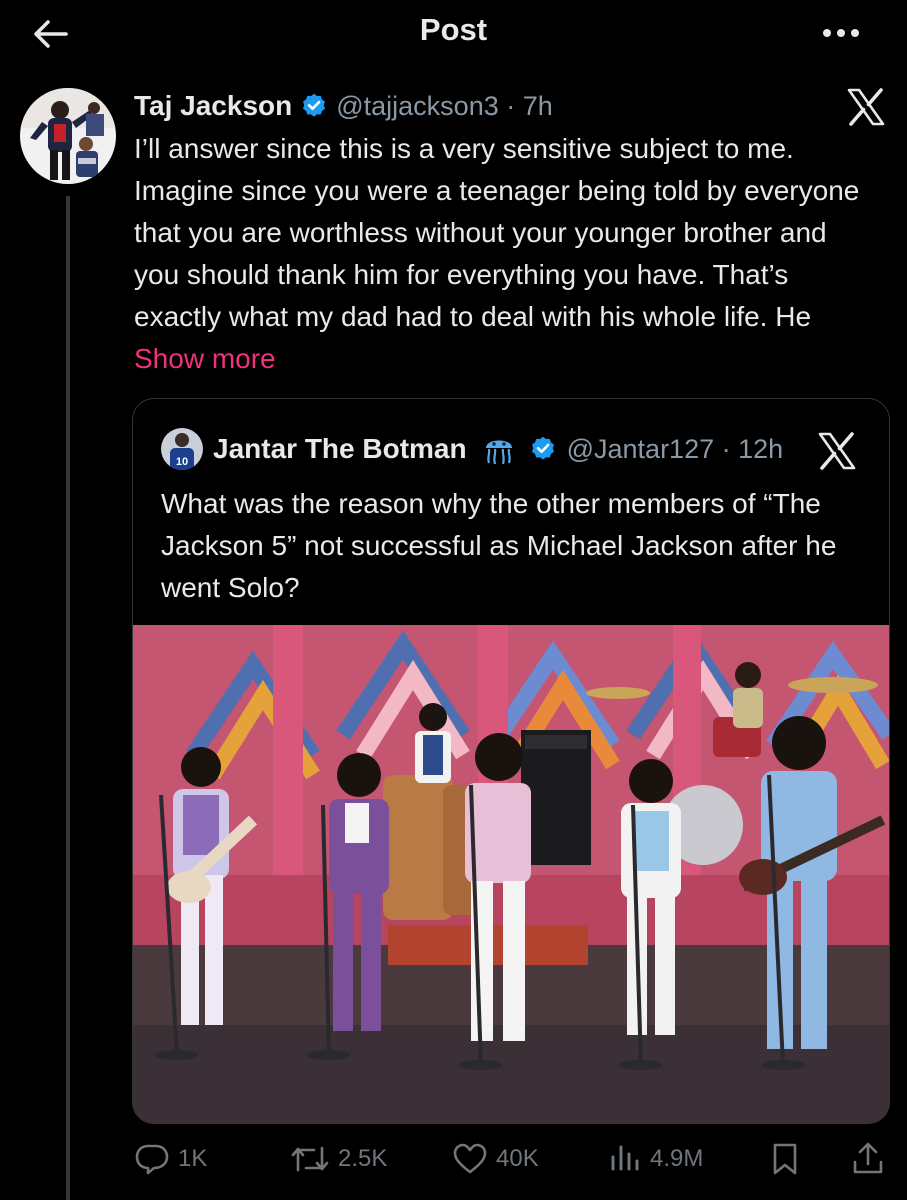 The height and width of the screenshot is (1200, 907). Describe the element at coordinates (785, 1159) in the screenshot. I see `bookmark-icon` at that location.